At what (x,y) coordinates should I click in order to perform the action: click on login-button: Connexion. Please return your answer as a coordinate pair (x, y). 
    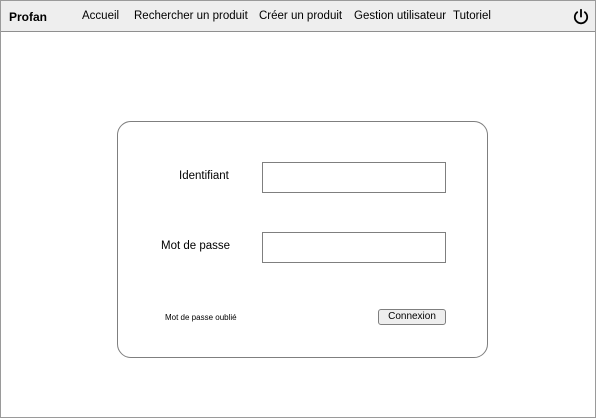
    Looking at the image, I should click on (412, 317).